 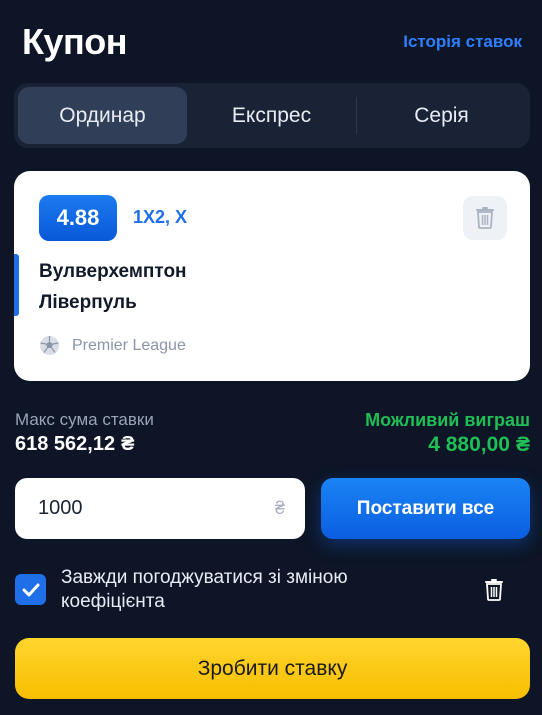 I want to click on soccer-ball-icon, so click(x=49, y=345).